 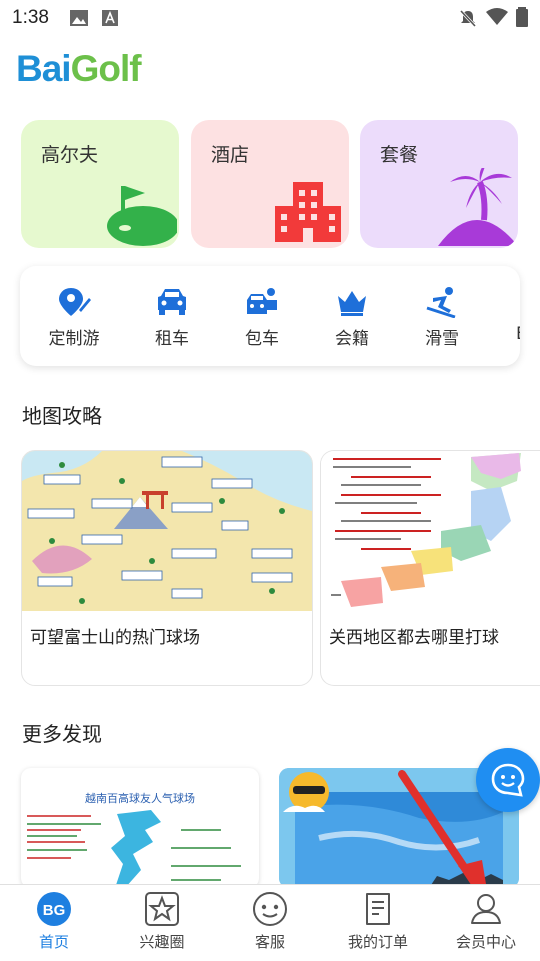 What do you see at coordinates (70, 155) in the screenshot?
I see `category-label: 高尔夫` at bounding box center [70, 155].